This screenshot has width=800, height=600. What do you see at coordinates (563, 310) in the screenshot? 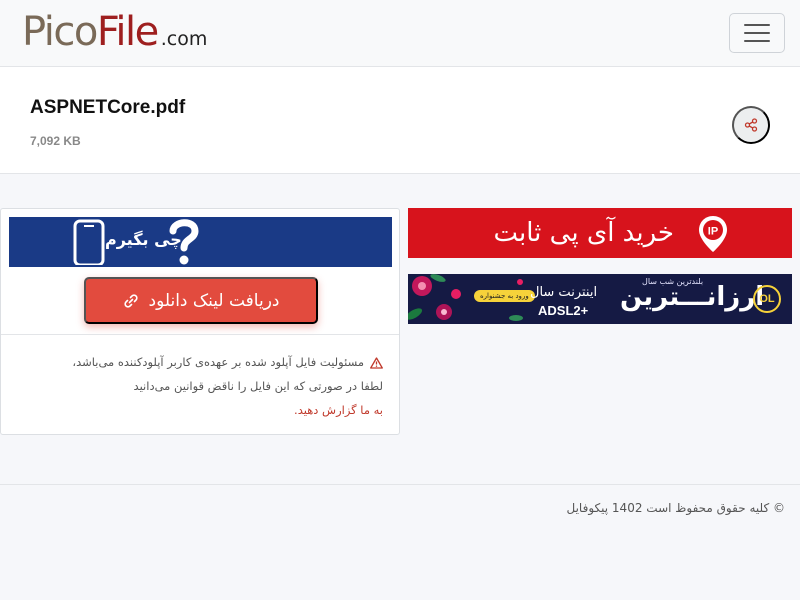
I see `arz-adsl-text: ADSL2+` at bounding box center [563, 310].